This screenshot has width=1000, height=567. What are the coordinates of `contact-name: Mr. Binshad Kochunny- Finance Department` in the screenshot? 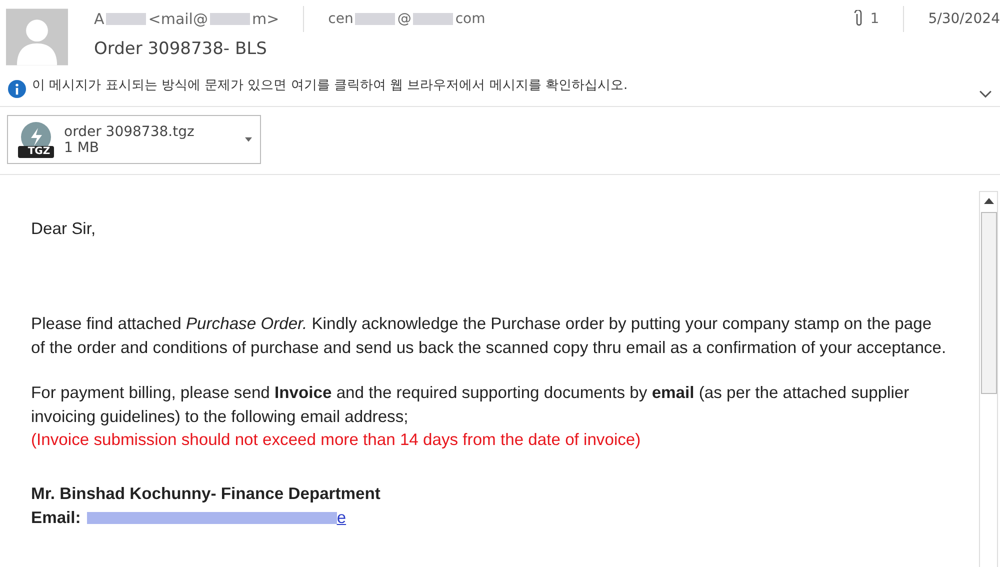 It's located at (206, 493).